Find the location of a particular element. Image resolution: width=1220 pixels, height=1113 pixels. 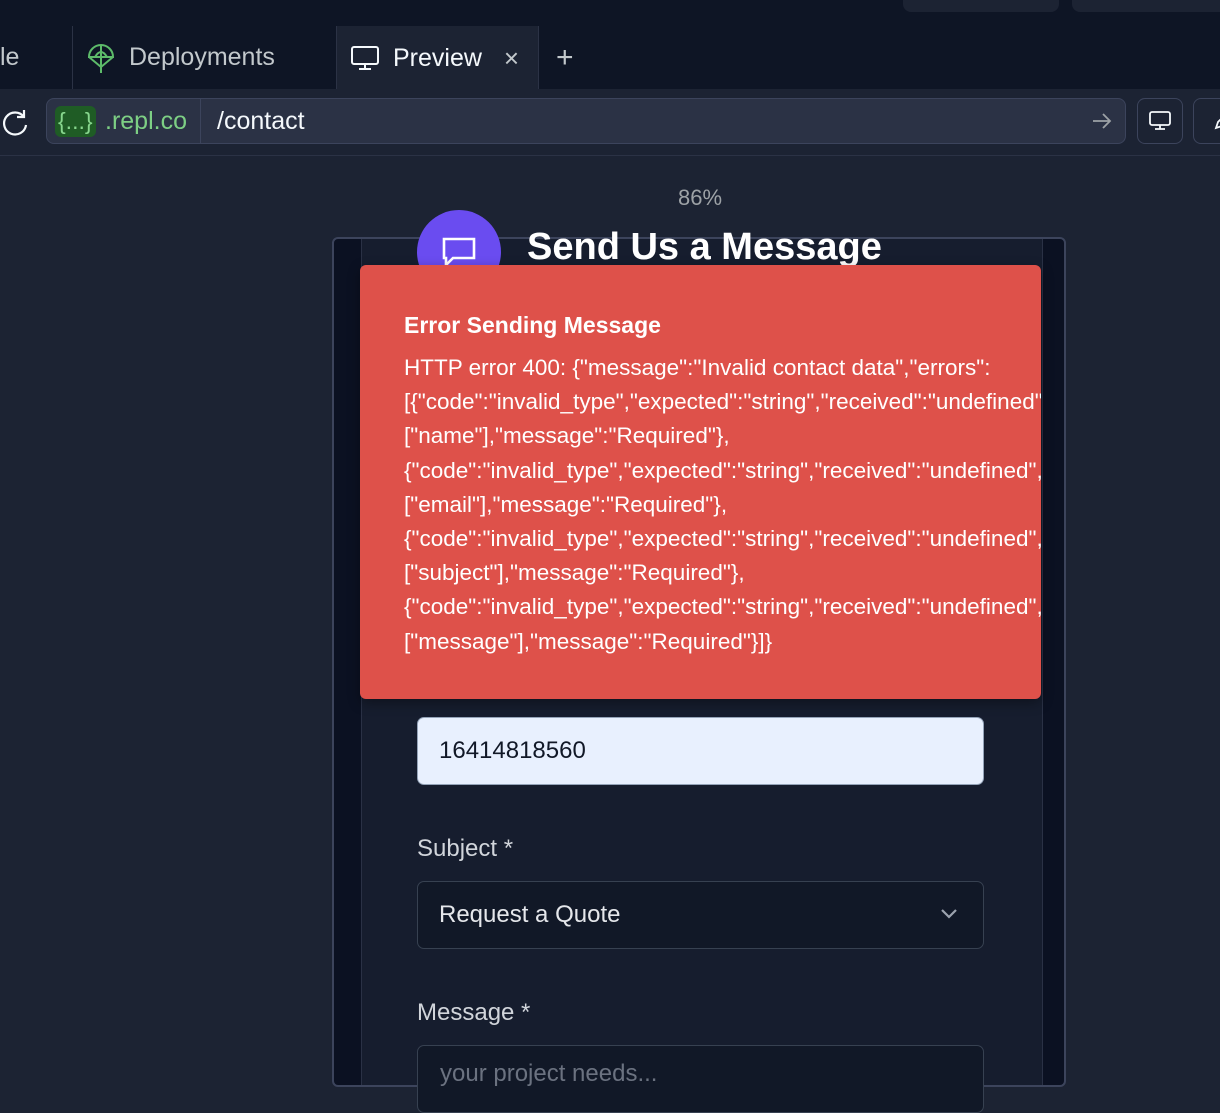

edit-button is located at coordinates (1206, 121).